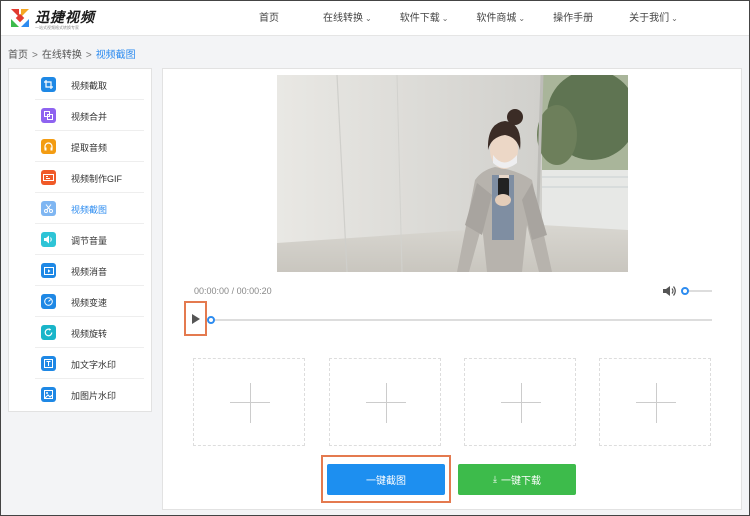  Describe the element at coordinates (419, 18) in the screenshot. I see `nav-label: 软件下载` at that location.